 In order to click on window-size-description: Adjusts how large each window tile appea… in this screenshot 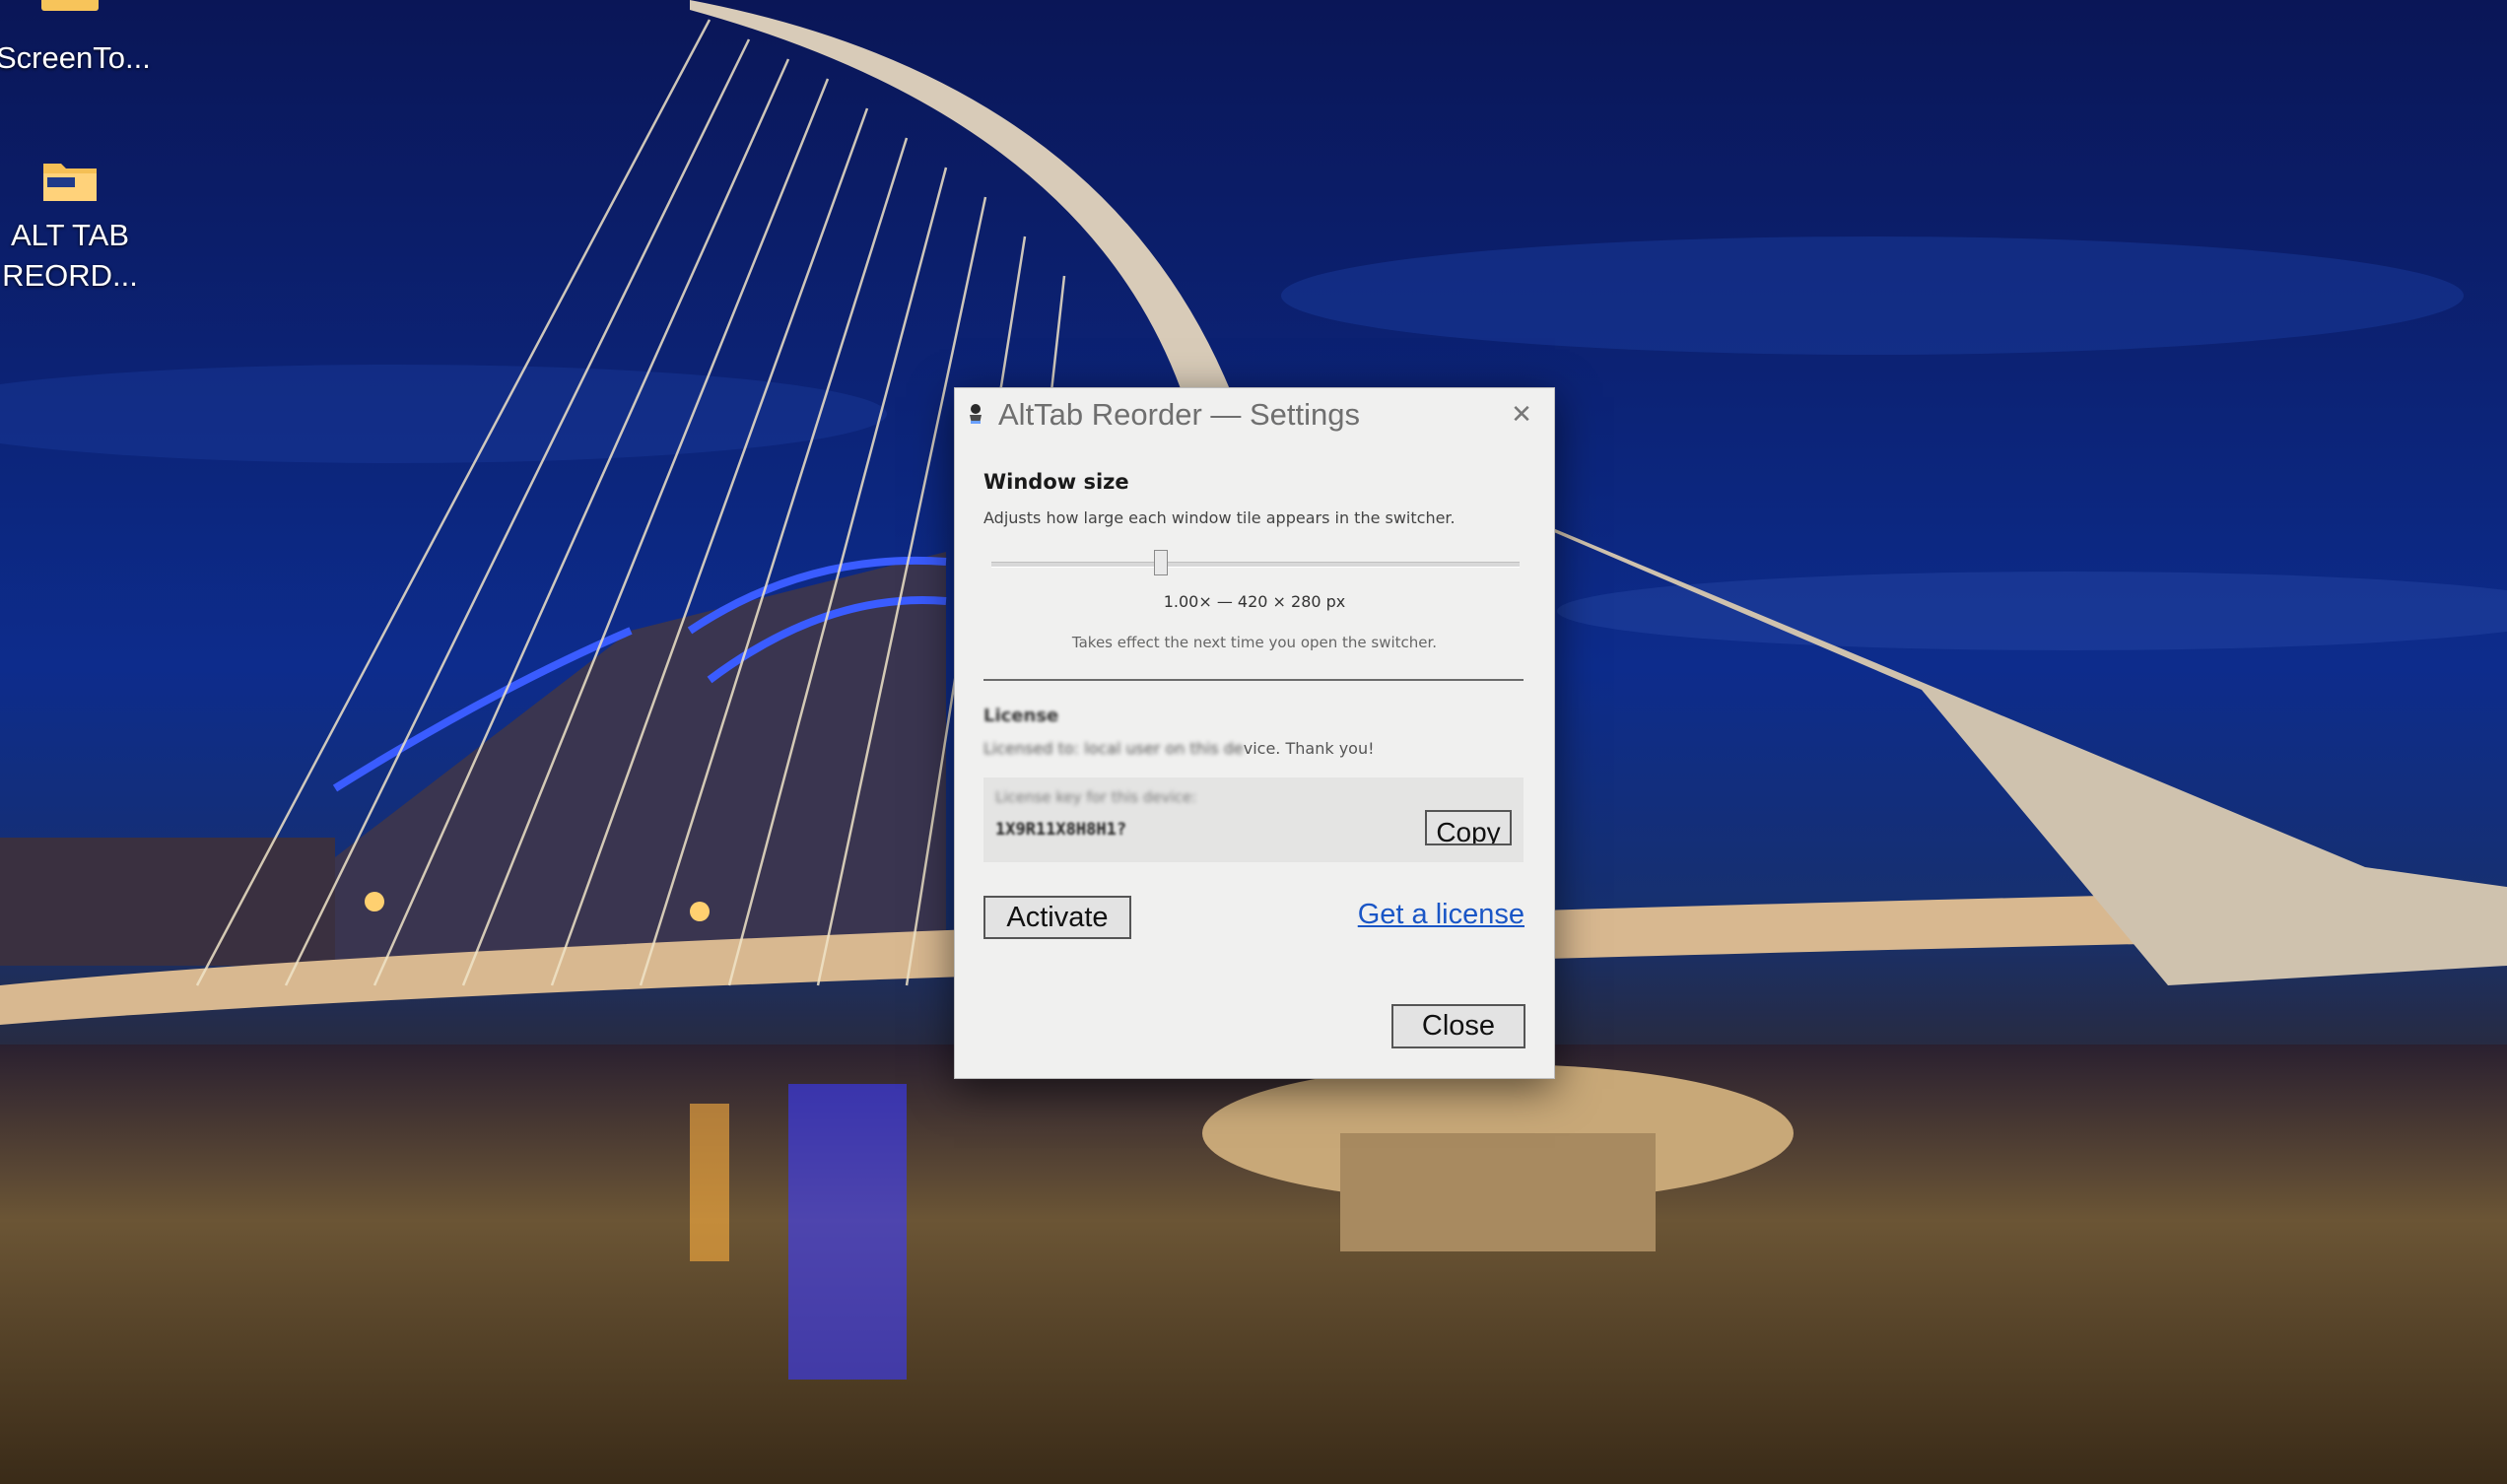, I will do `click(1219, 517)`.